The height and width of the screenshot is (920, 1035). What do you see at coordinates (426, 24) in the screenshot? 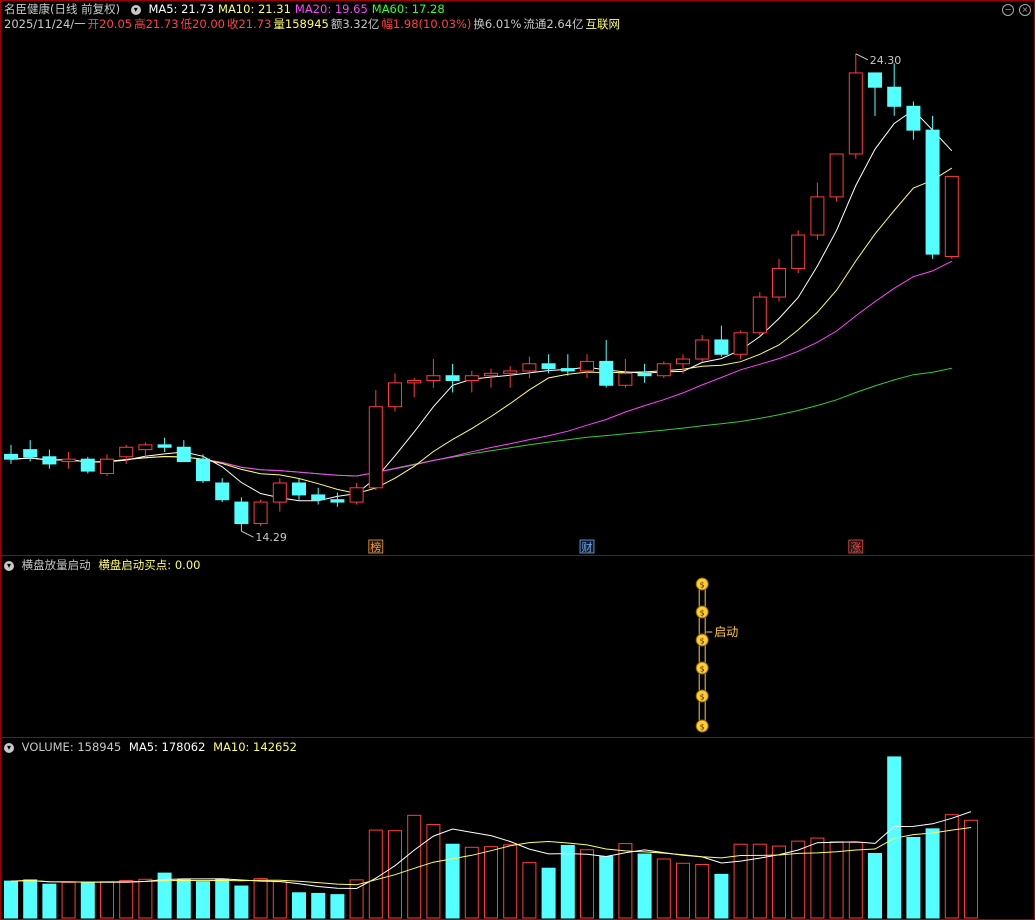
I see `quote-item-6: 幅1.98(10.03%)` at bounding box center [426, 24].